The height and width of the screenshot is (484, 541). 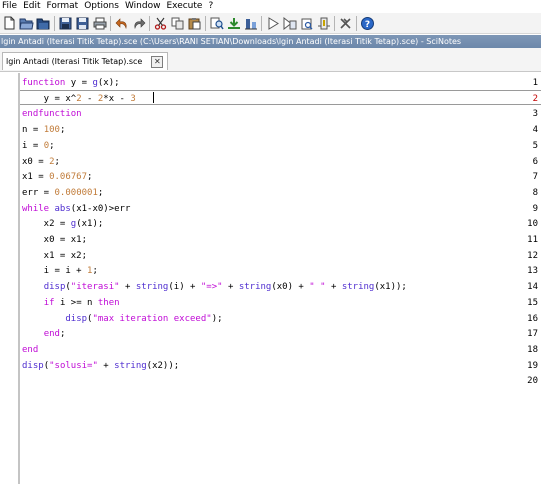 I want to click on debug-icon, so click(x=323, y=23).